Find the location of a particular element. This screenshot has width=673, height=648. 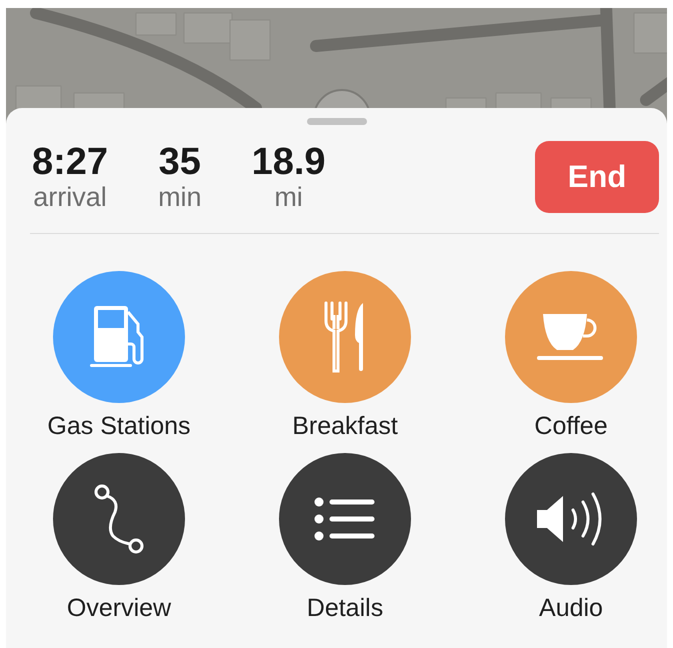

action-label: Coffee is located at coordinates (571, 426).